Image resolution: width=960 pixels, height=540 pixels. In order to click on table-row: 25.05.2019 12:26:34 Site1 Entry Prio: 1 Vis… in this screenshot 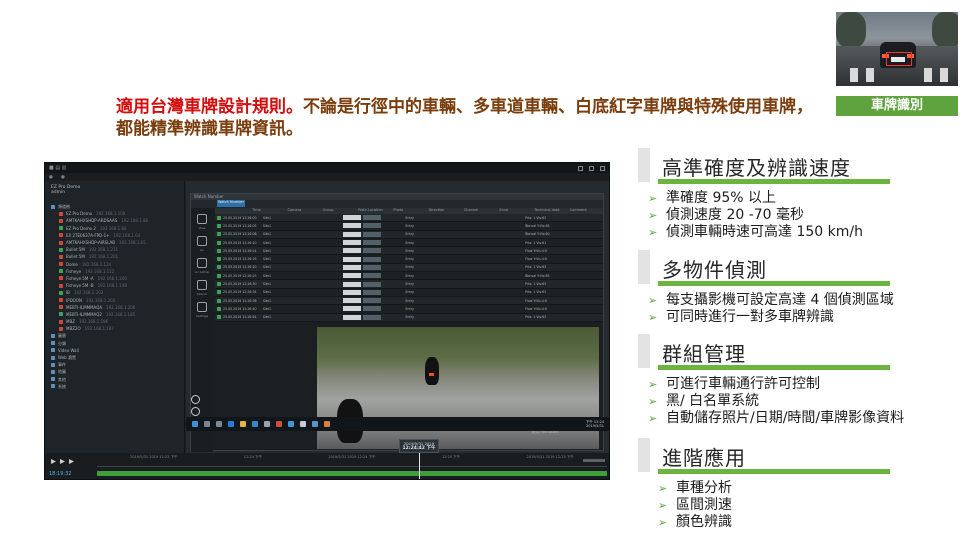, I will do `click(409, 292)`.